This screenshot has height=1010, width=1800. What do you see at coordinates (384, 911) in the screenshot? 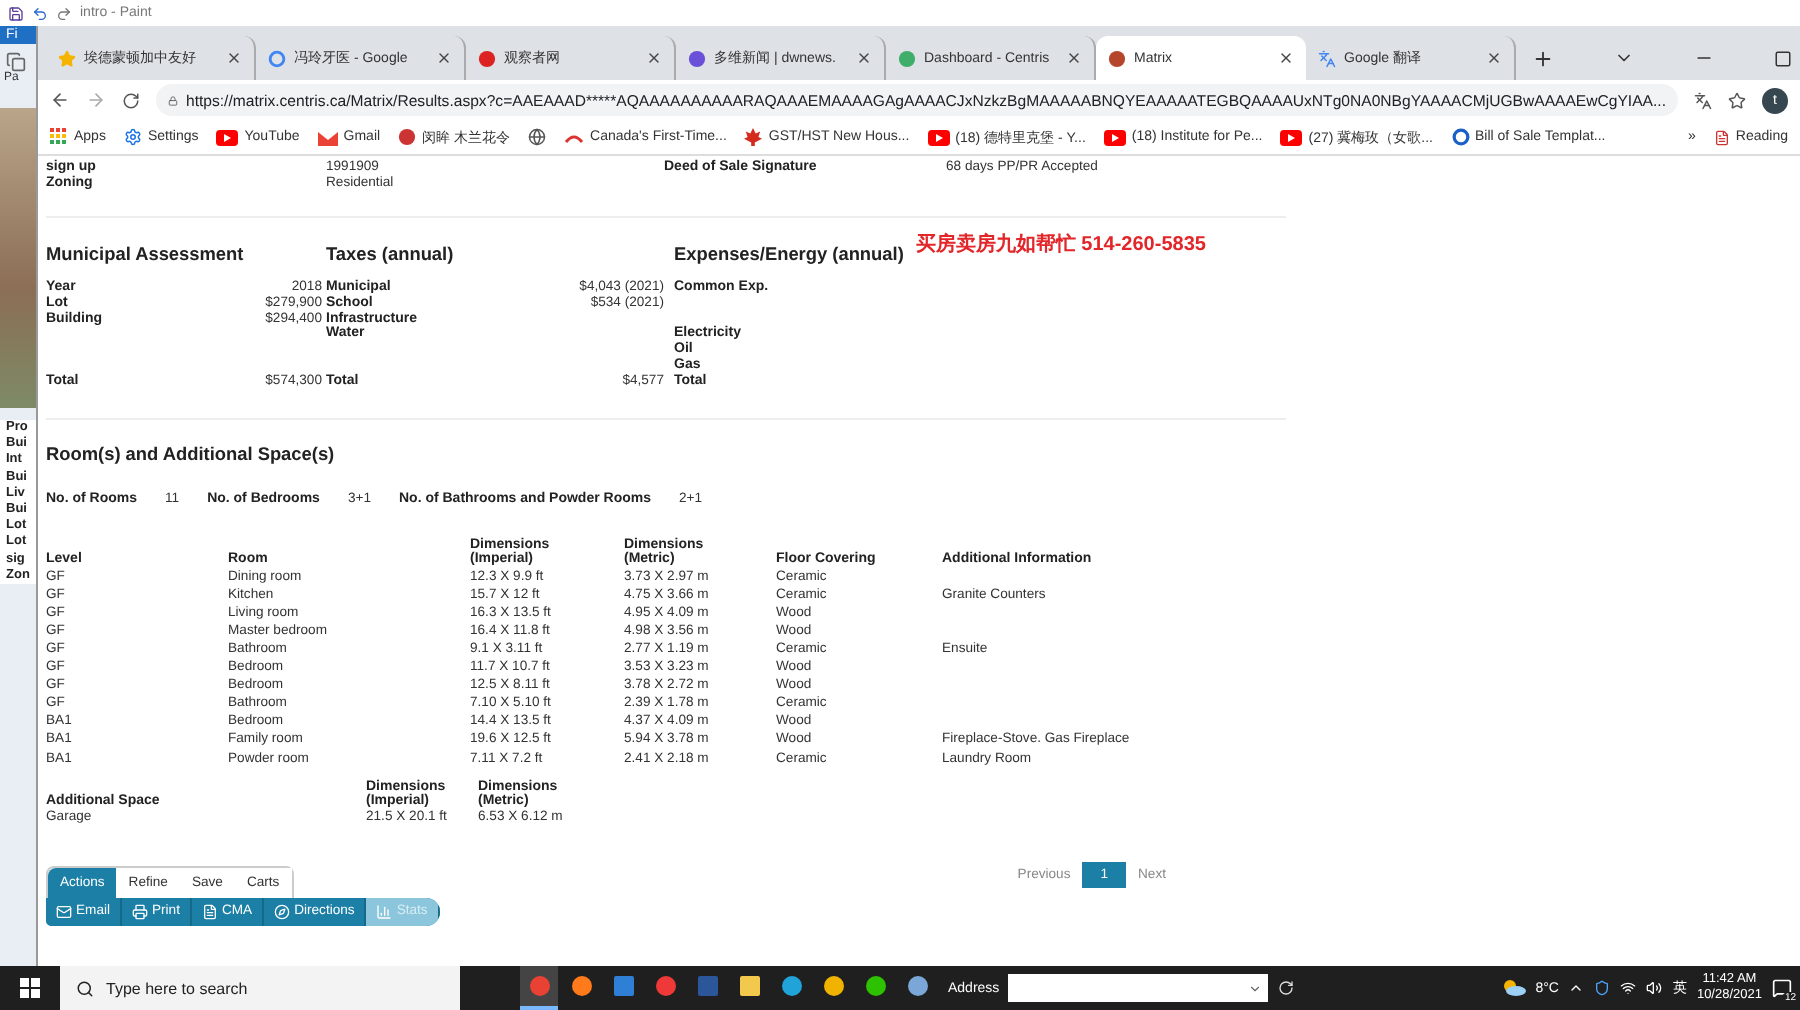
I see `bar-chart-icon` at bounding box center [384, 911].